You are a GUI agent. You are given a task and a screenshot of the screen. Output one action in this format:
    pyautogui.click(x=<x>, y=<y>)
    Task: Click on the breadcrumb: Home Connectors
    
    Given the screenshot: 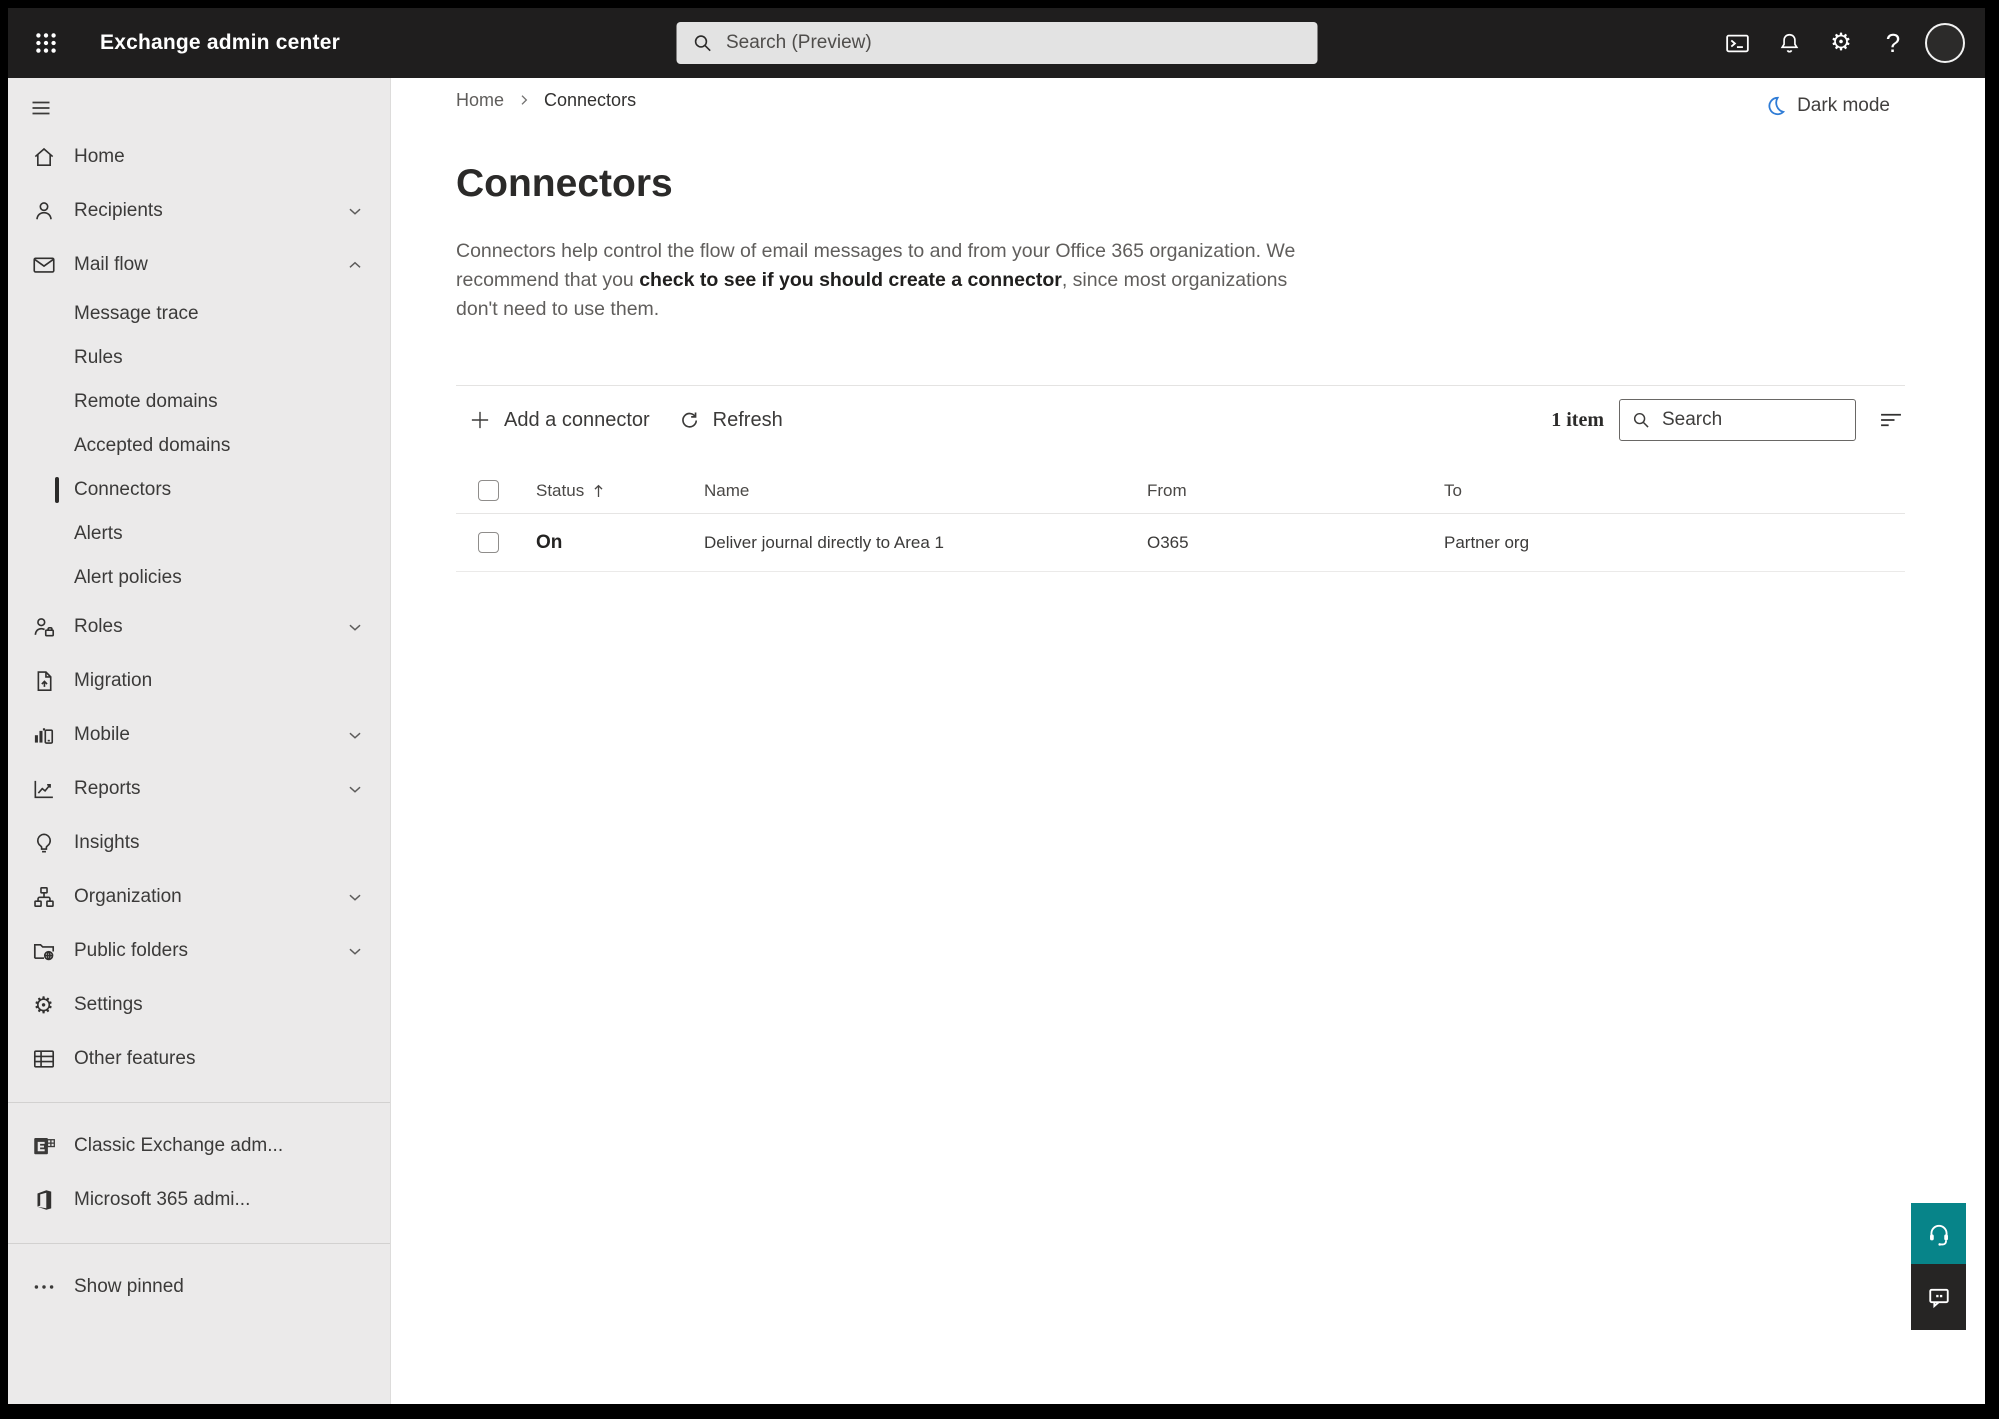 What is the action you would take?
    pyautogui.click(x=1220, y=95)
    